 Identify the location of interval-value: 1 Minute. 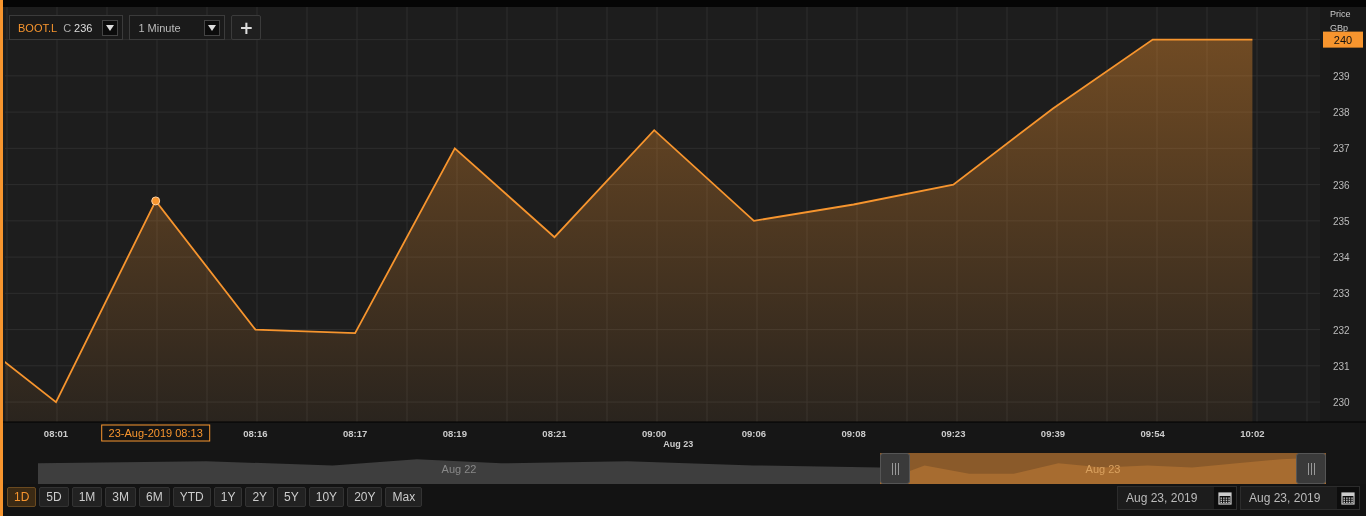
(160, 27).